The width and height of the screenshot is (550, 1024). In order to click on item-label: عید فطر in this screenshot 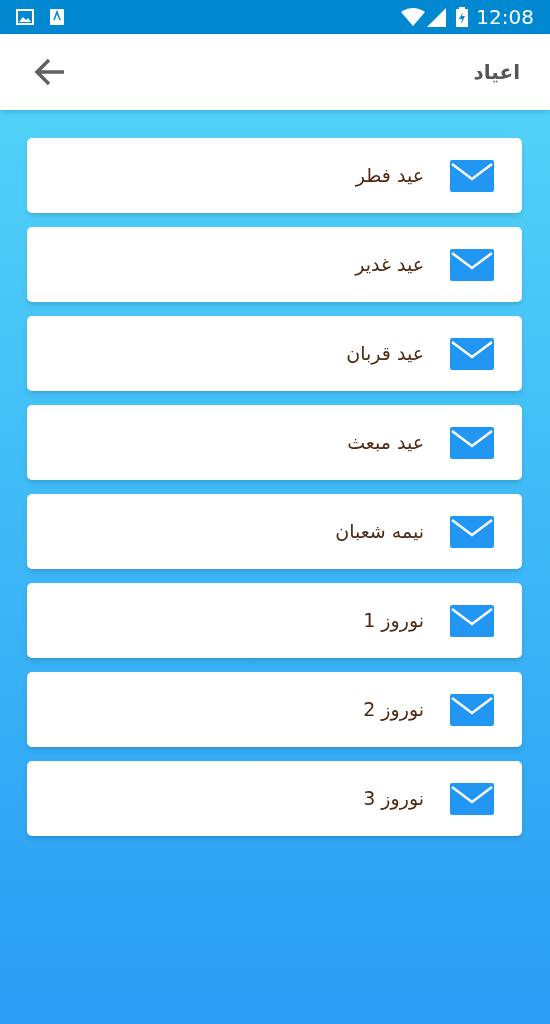, I will do `click(389, 176)`.